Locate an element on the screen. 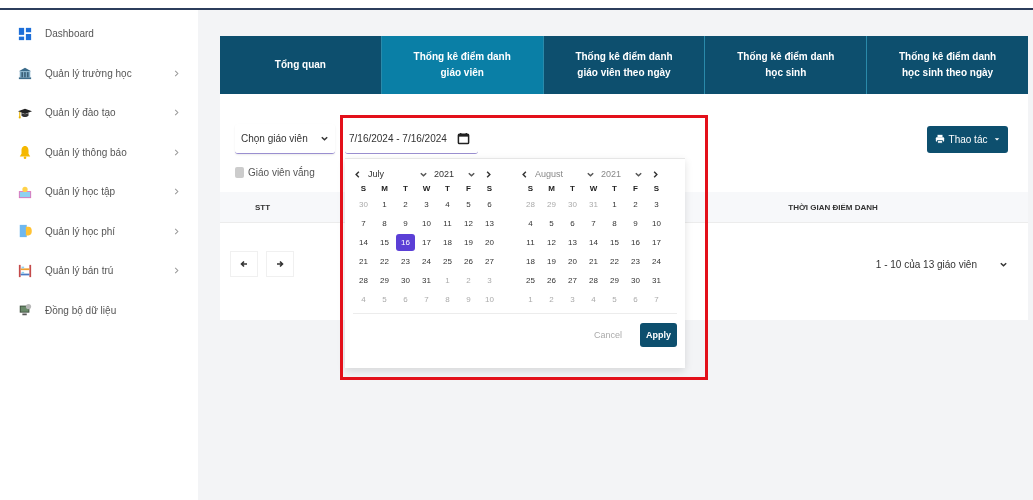  sidebar-item: Đồng bộ dữ liệu is located at coordinates (99, 310).